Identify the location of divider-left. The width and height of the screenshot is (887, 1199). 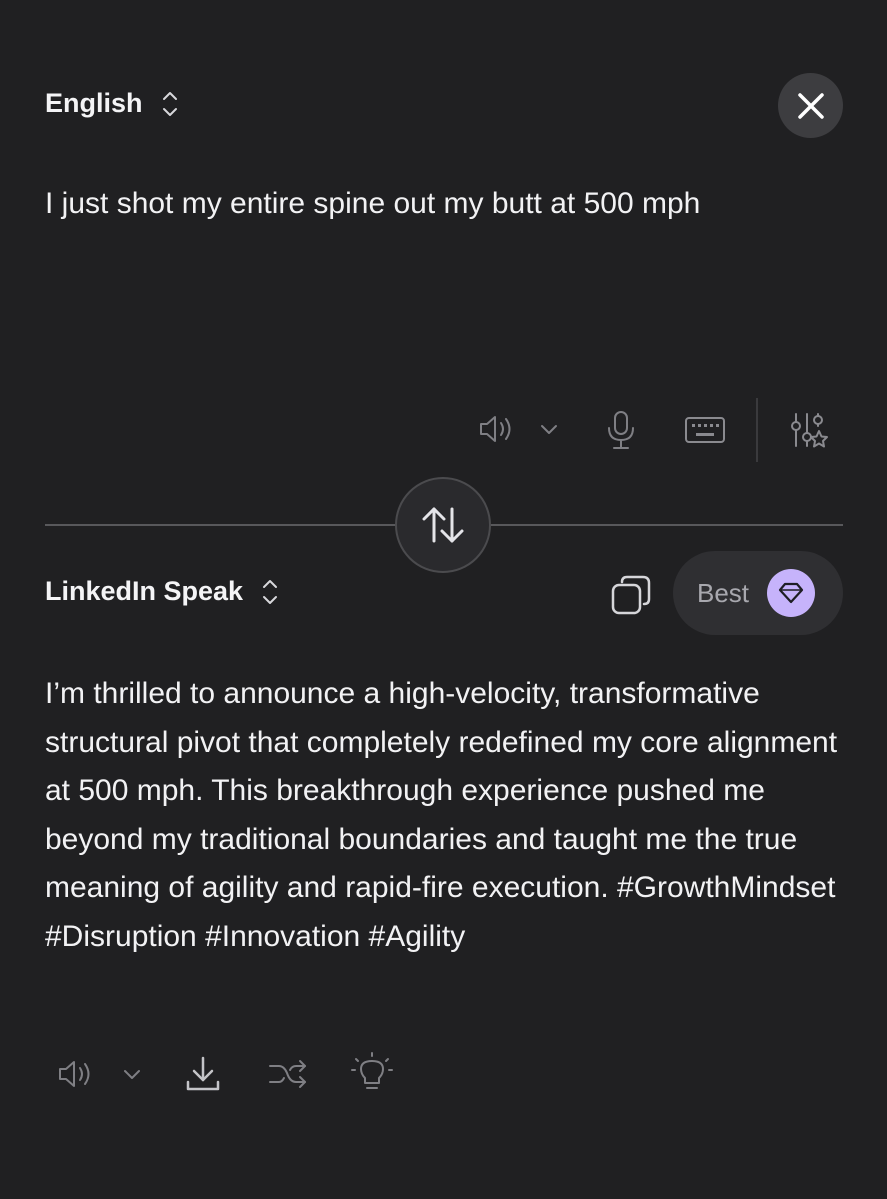
(221, 525).